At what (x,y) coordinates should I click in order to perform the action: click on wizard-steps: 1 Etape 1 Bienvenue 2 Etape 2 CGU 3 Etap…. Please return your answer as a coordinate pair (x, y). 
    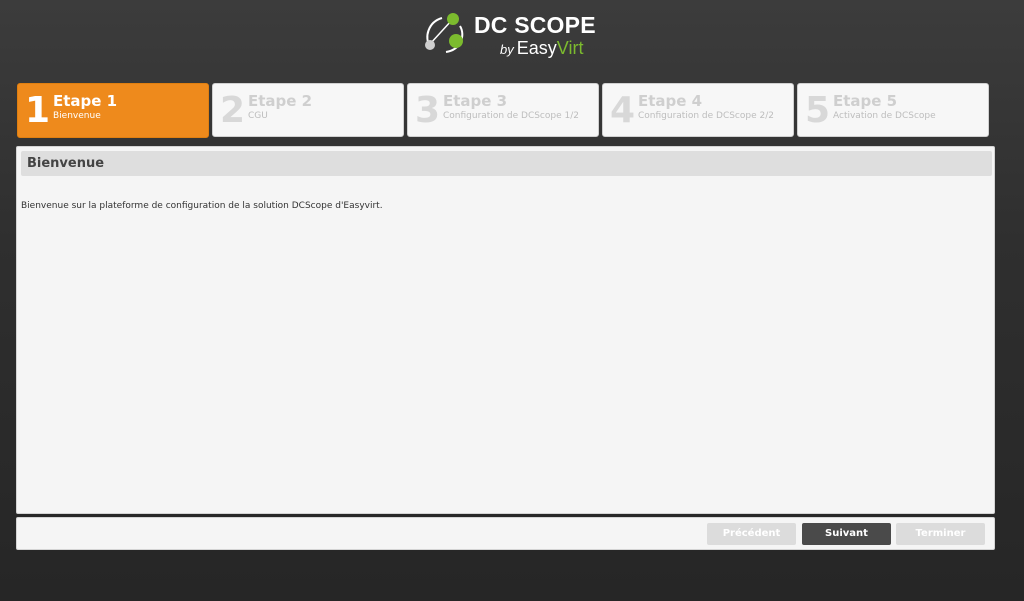
    Looking at the image, I should click on (503, 110).